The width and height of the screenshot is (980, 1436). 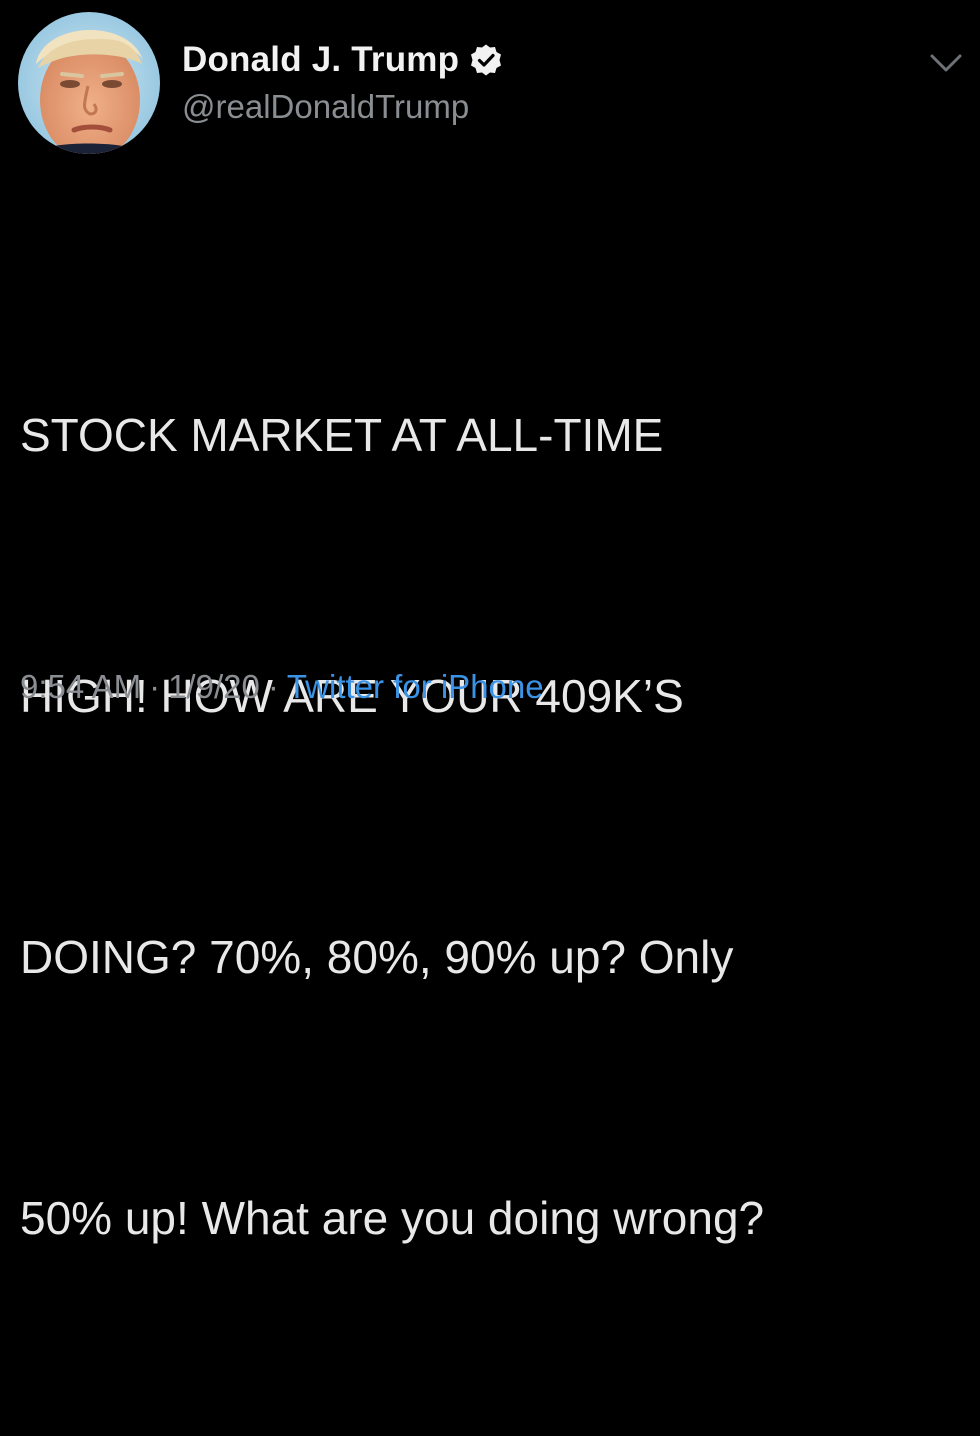 I want to click on tweet-text-line: STOCK MARKET AT ALL-TIME, so click(x=342, y=435).